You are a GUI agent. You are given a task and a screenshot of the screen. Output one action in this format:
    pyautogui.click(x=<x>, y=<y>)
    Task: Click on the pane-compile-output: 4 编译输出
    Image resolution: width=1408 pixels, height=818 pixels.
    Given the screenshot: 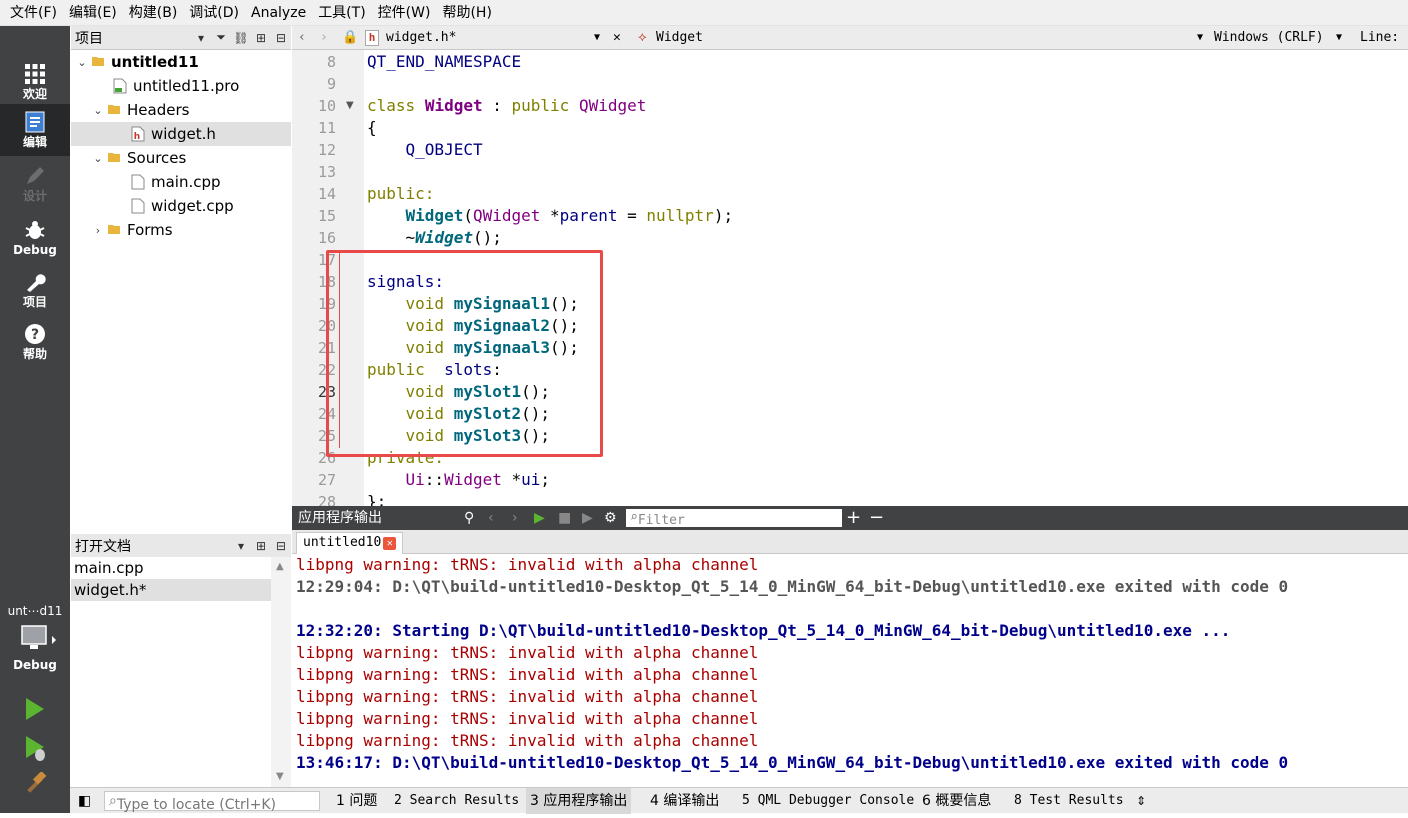 What is the action you would take?
    pyautogui.click(x=684, y=801)
    